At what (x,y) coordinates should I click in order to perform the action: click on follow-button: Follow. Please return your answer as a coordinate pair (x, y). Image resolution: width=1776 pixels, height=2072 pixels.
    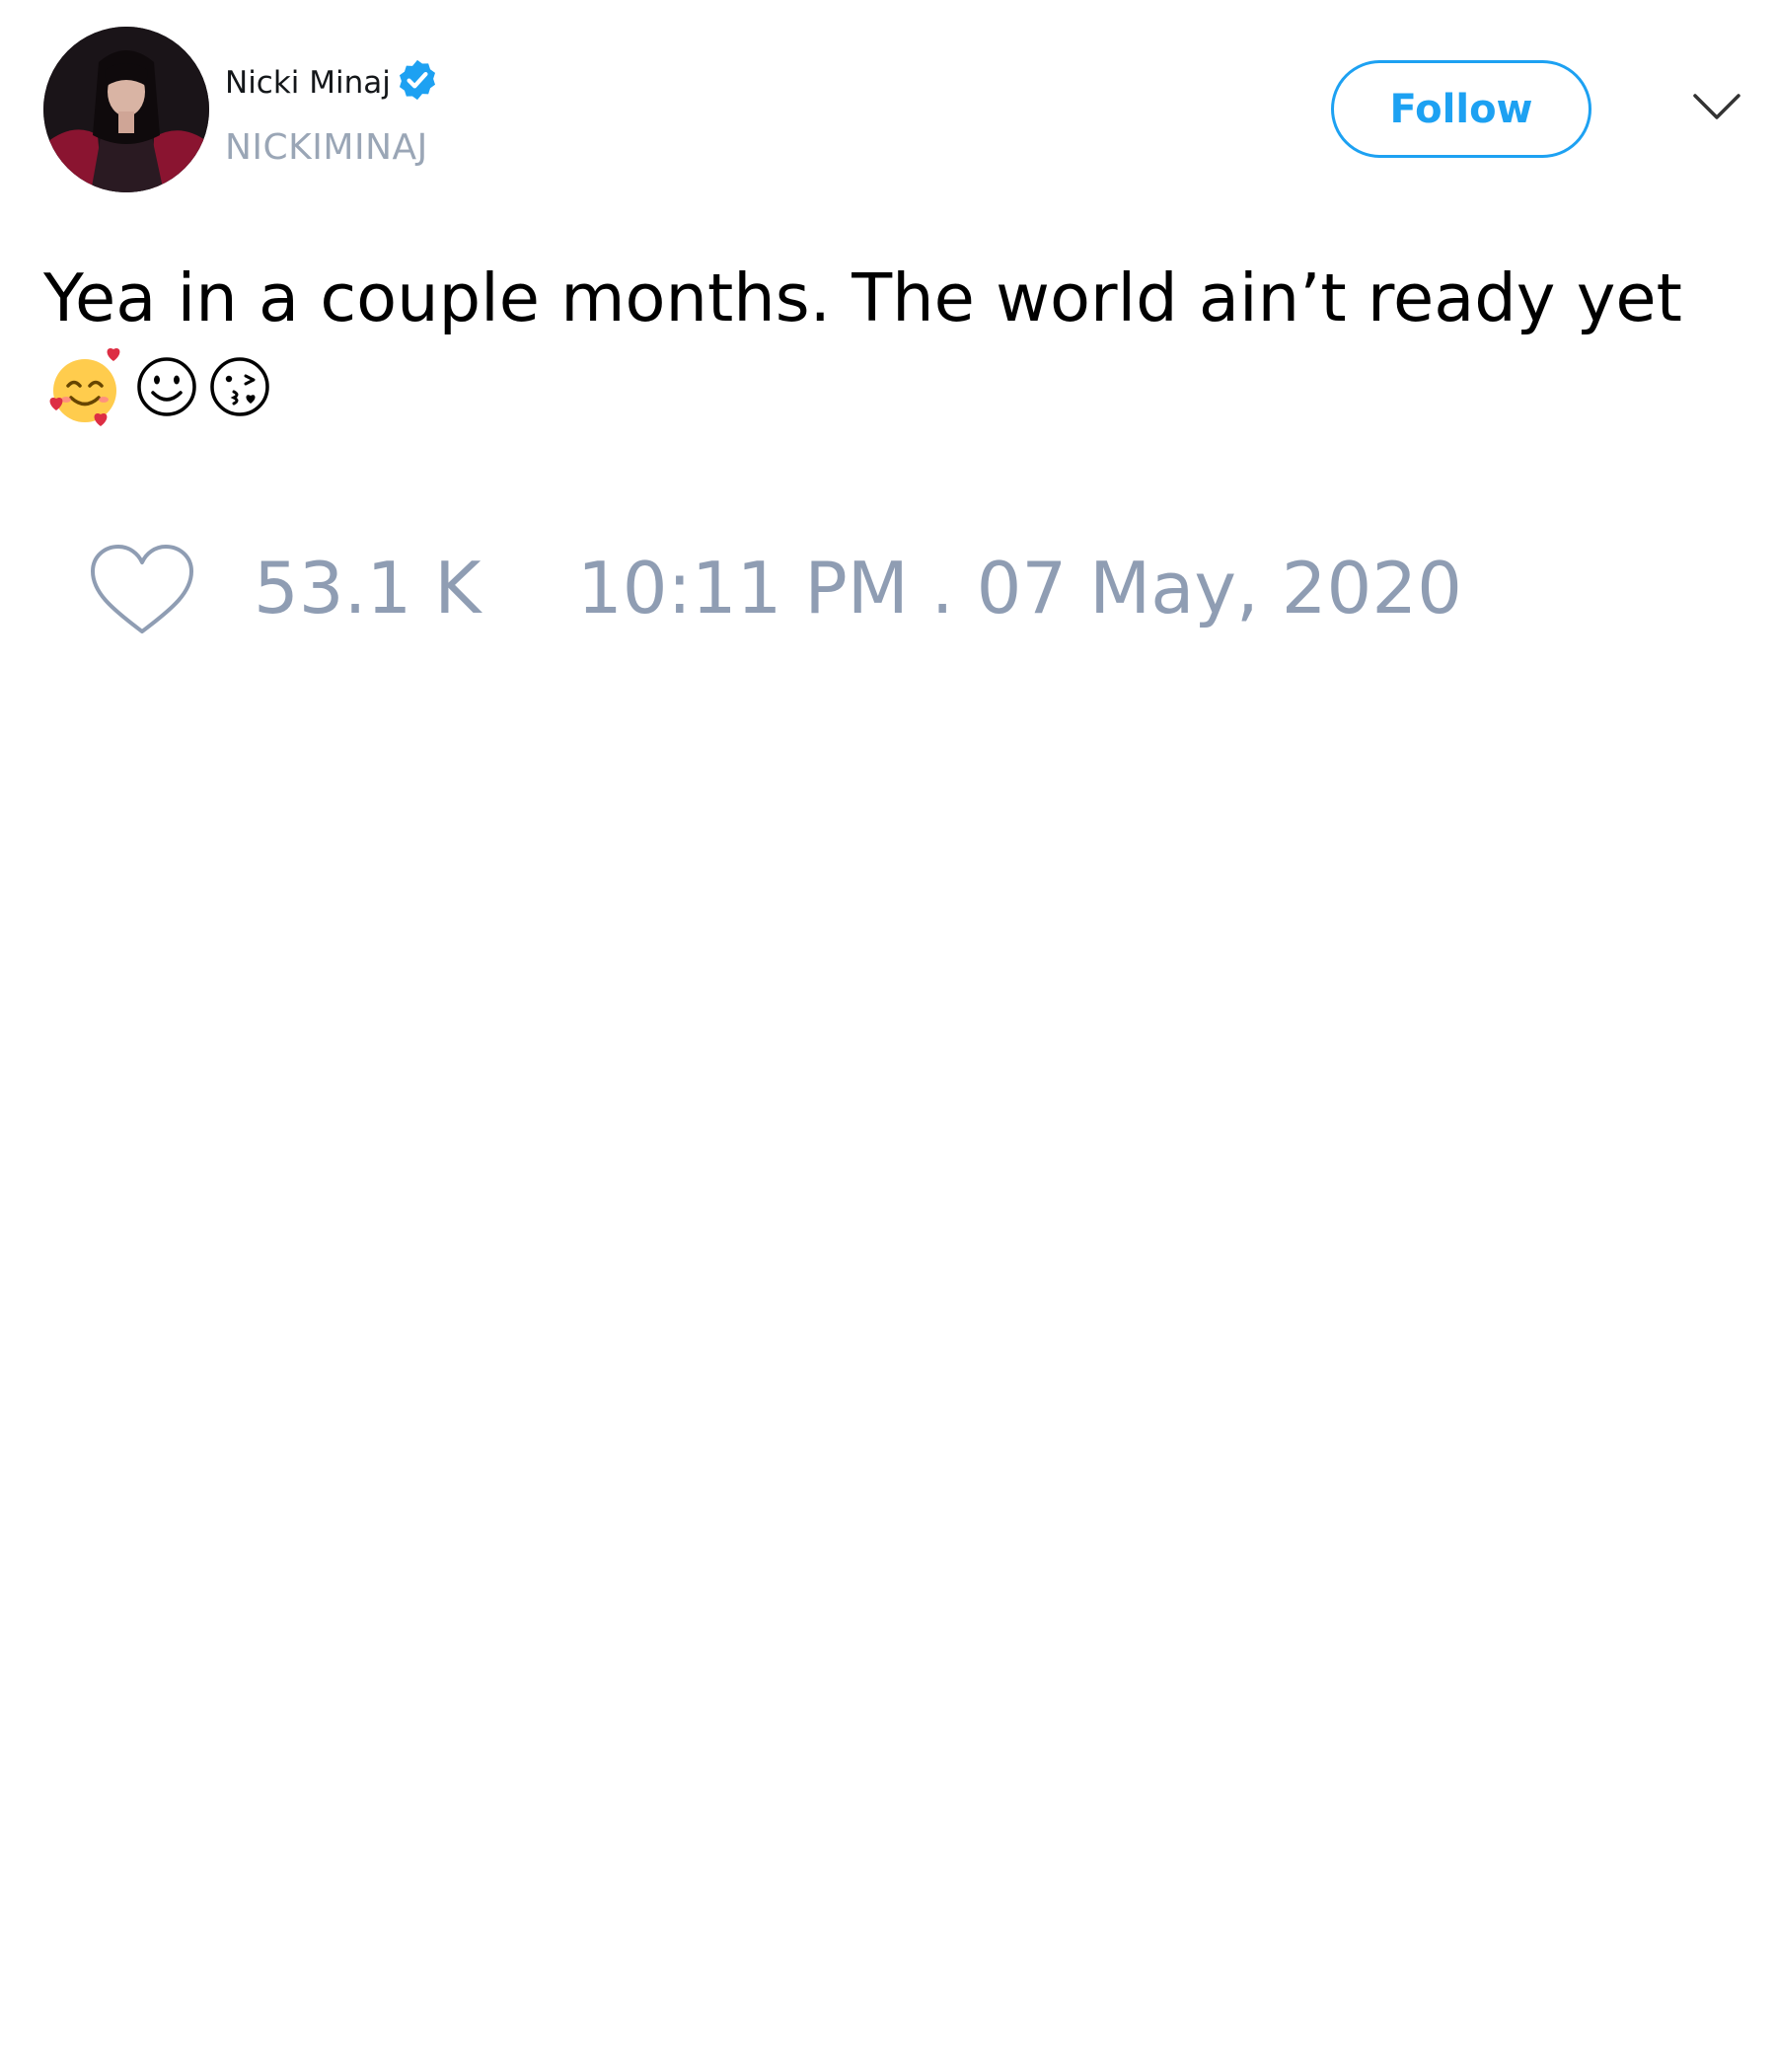
    Looking at the image, I should click on (1461, 109).